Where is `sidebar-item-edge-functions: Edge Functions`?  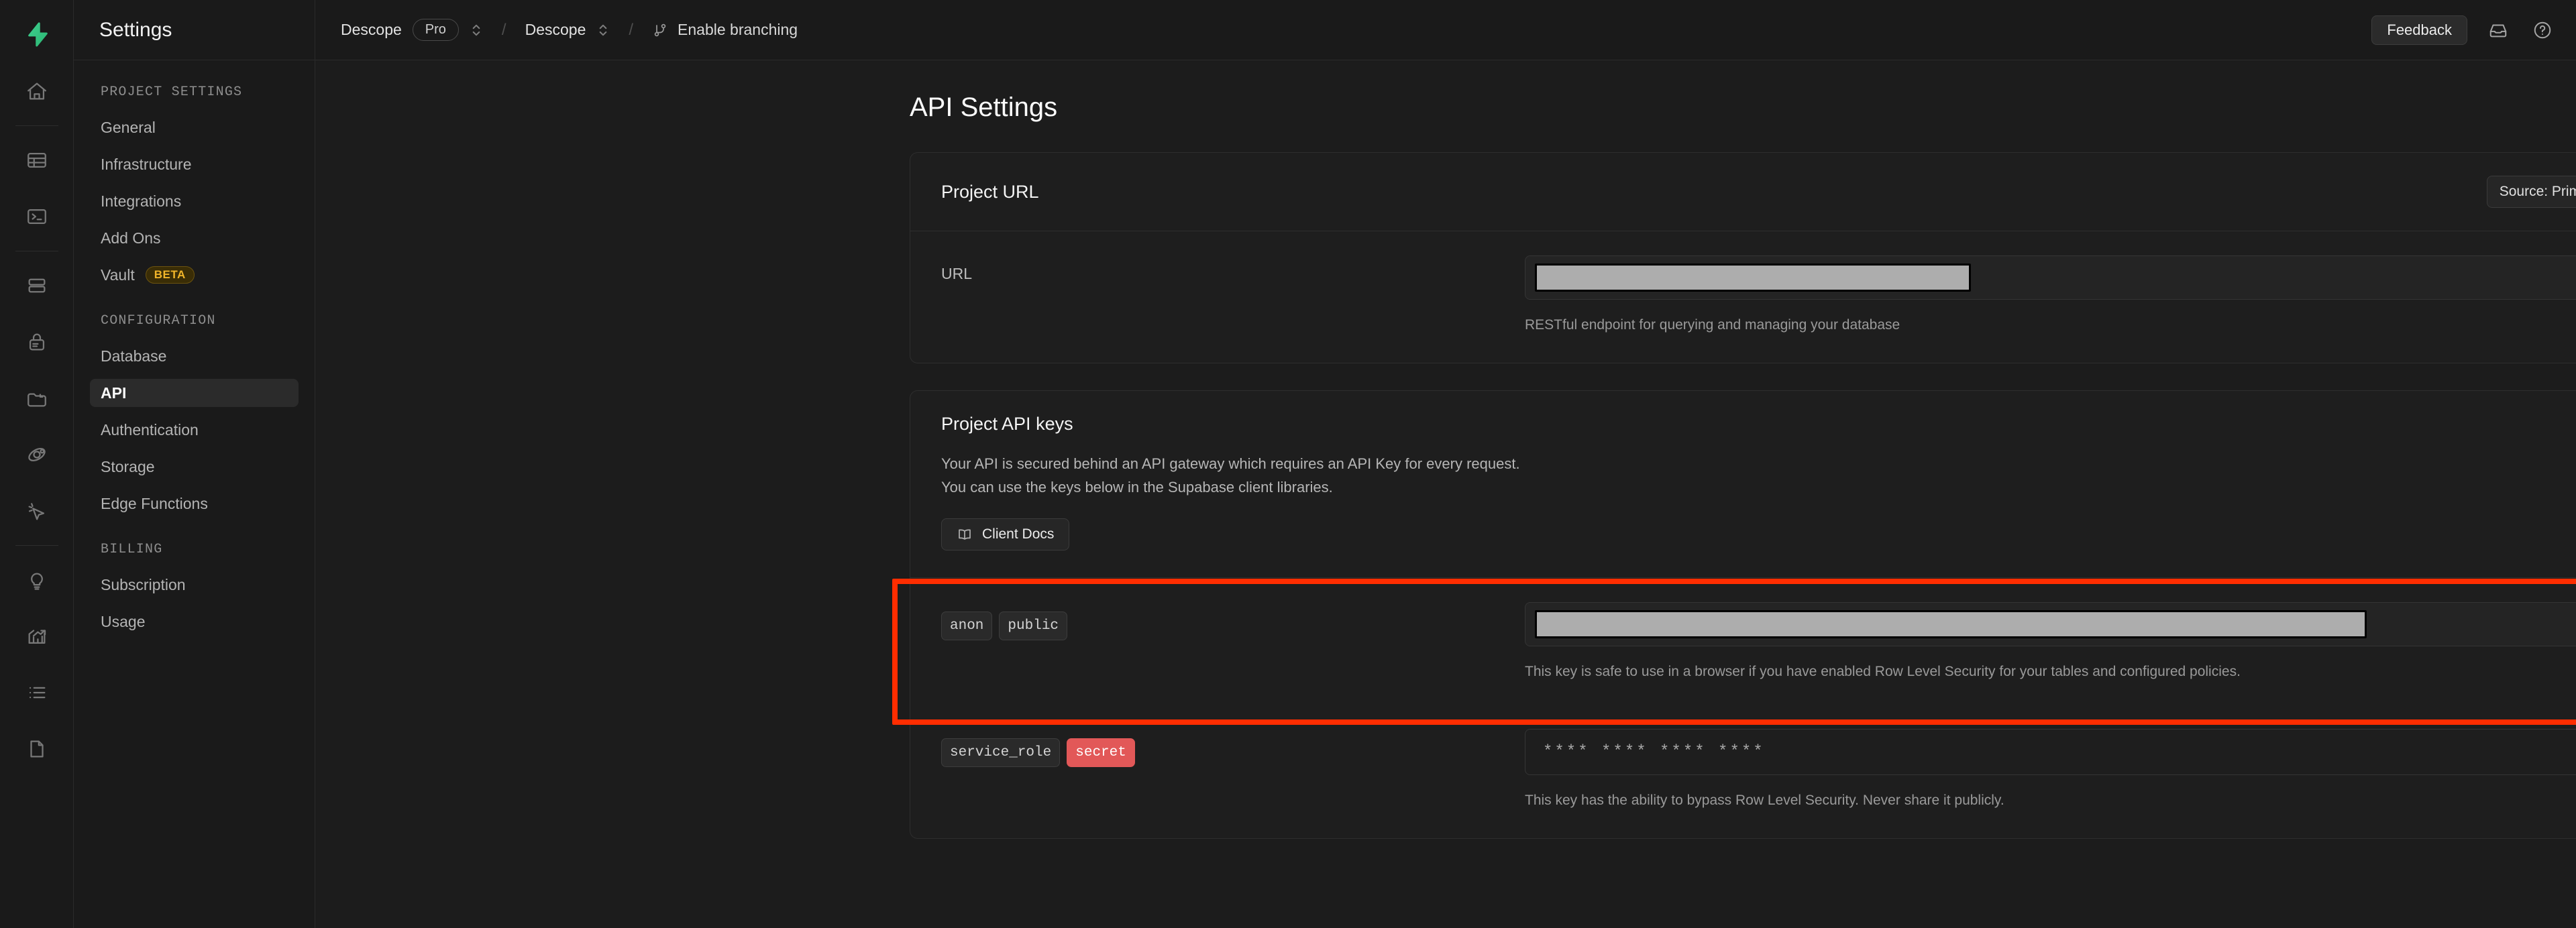 sidebar-item-edge-functions: Edge Functions is located at coordinates (194, 503).